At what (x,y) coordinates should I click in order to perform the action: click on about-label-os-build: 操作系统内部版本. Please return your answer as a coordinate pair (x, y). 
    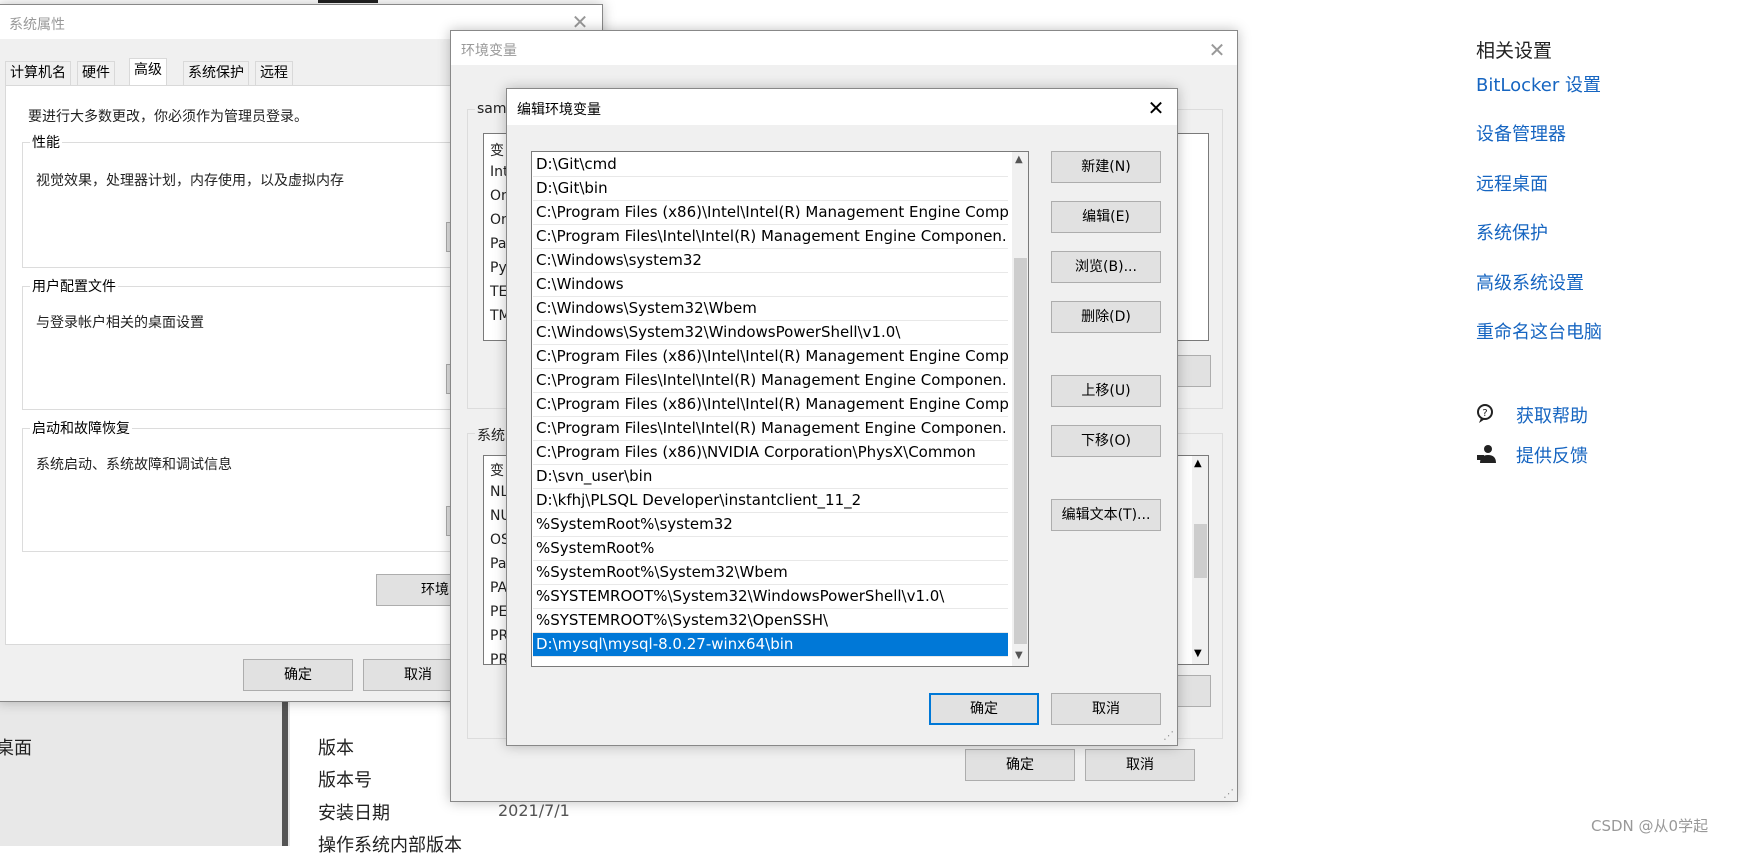
    Looking at the image, I should click on (390, 845).